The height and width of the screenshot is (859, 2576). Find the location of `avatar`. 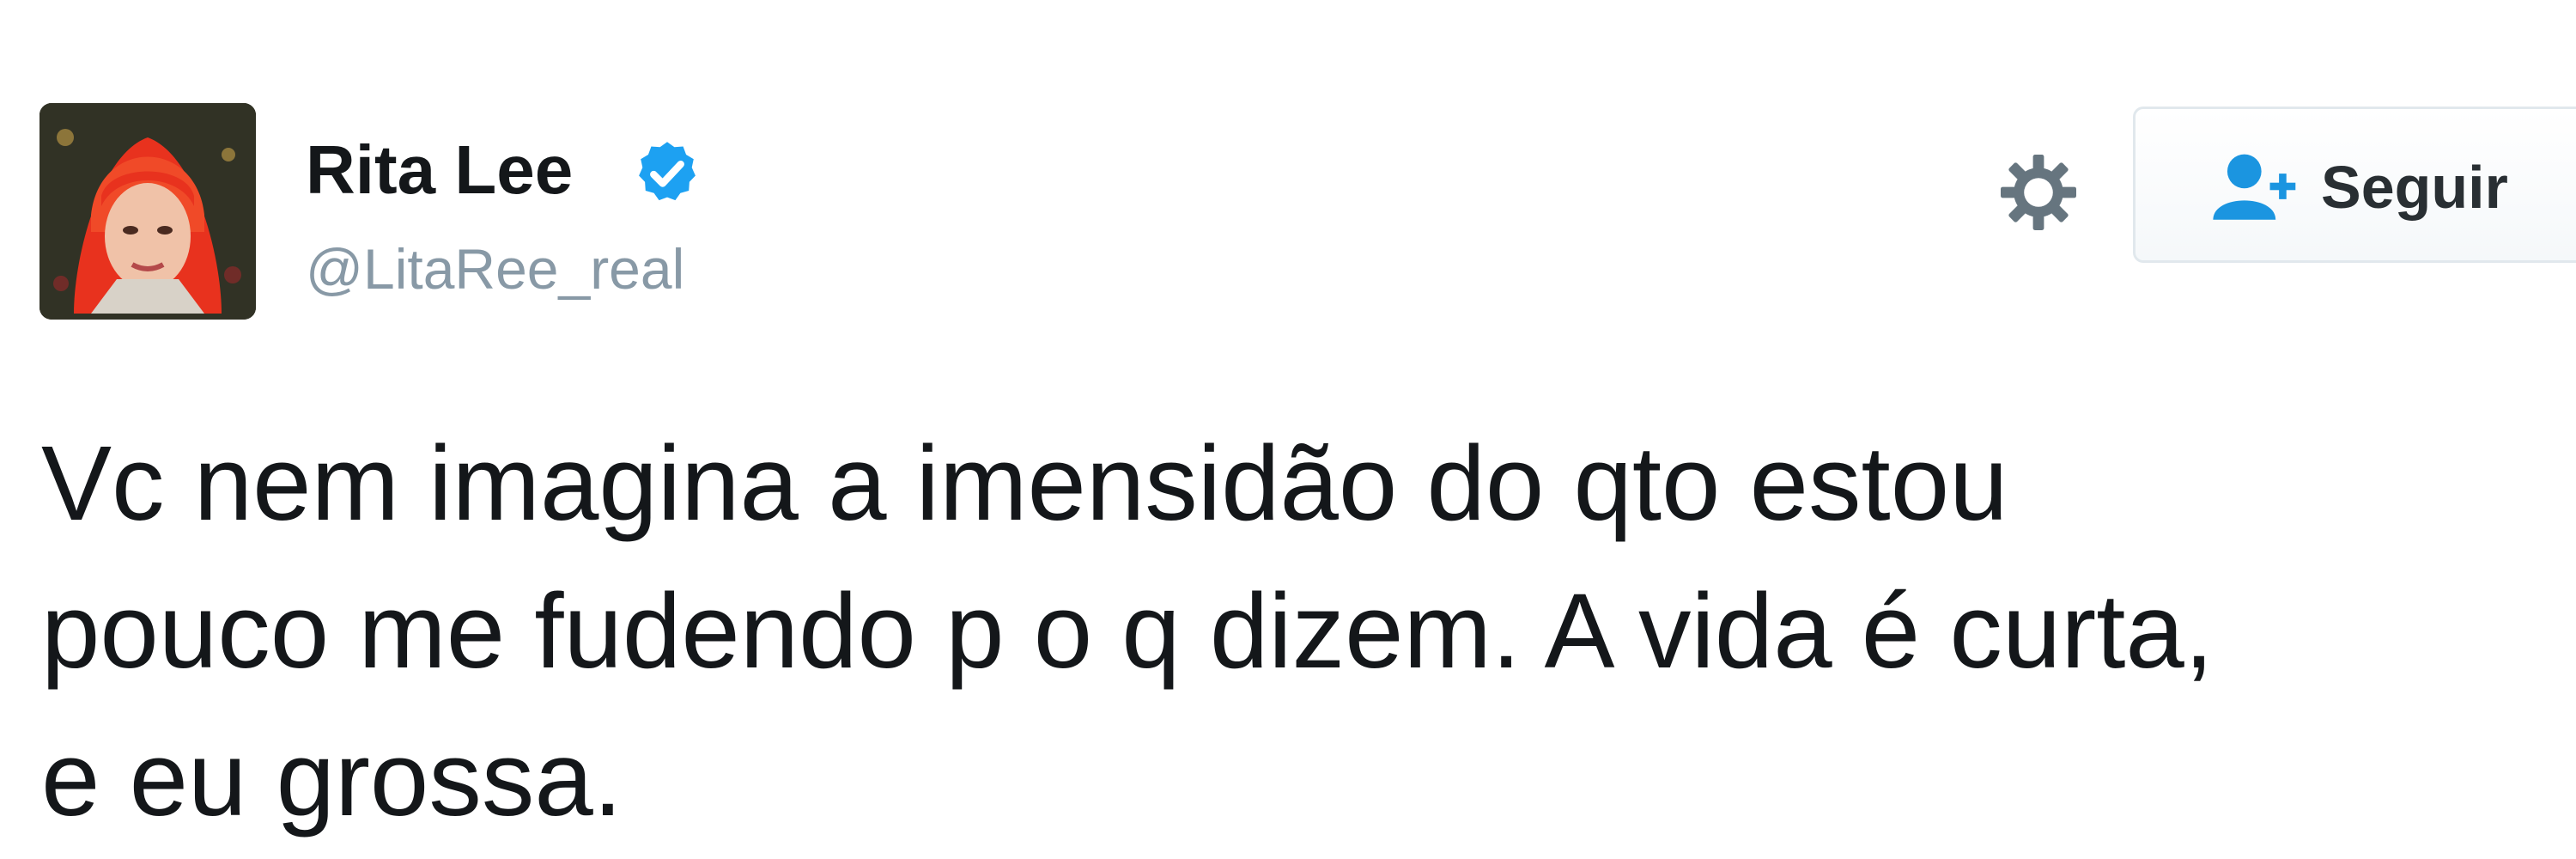

avatar is located at coordinates (148, 212).